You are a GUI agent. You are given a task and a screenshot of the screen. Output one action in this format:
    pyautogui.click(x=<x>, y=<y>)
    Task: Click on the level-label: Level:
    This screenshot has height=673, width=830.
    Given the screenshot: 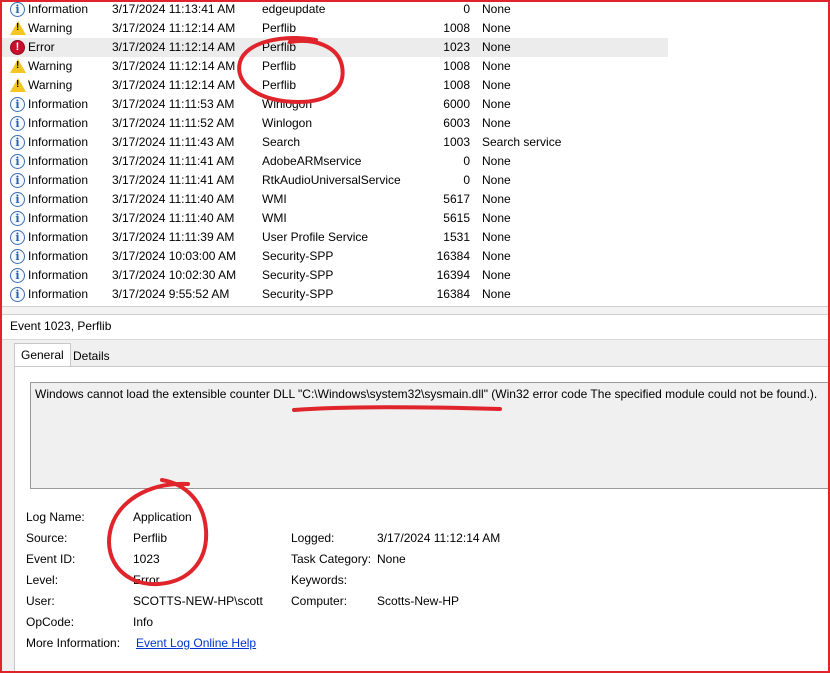 What is the action you would take?
    pyautogui.click(x=42, y=580)
    